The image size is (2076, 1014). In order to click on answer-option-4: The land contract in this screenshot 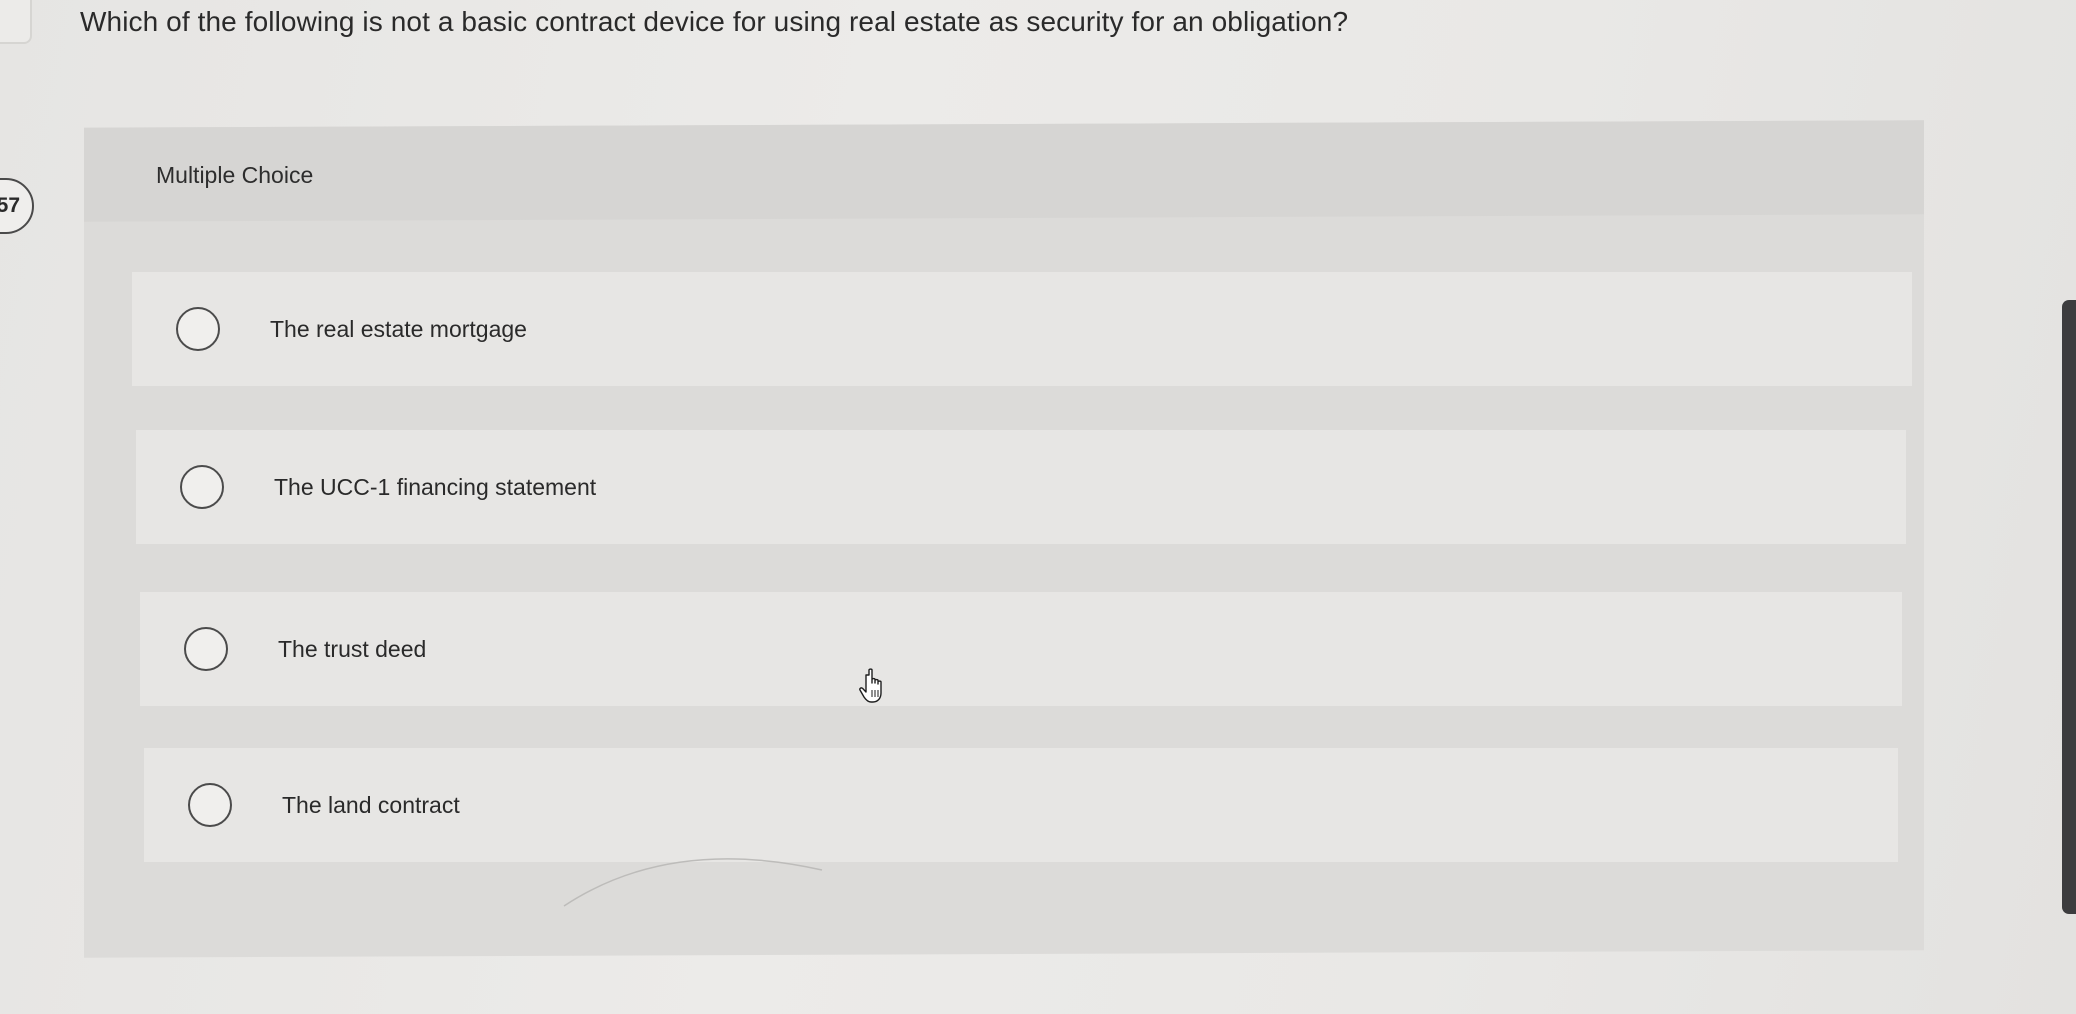, I will do `click(1021, 805)`.